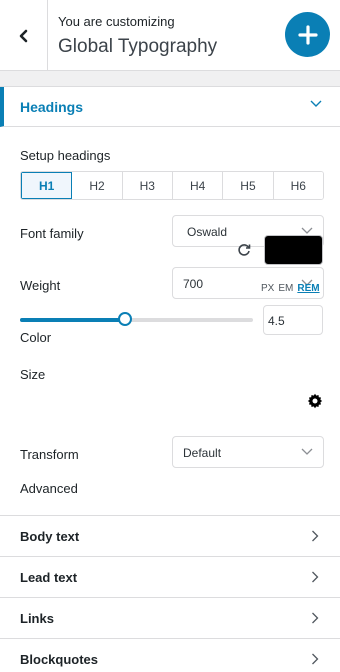  I want to click on font-family-value: Oswald, so click(207, 232).